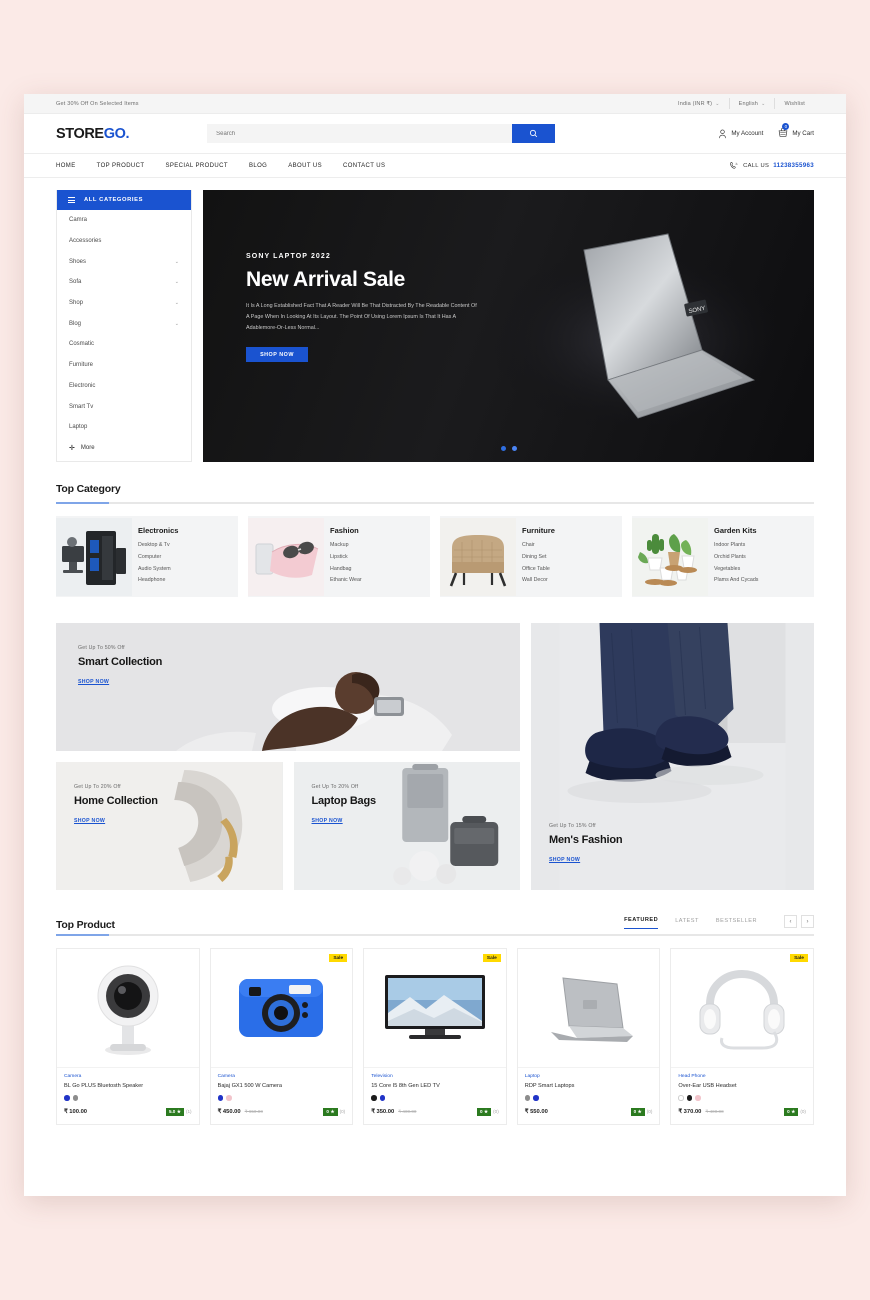 The height and width of the screenshot is (1300, 870). Describe the element at coordinates (742, 1076) in the screenshot. I see `product-category: Head Phone` at that location.